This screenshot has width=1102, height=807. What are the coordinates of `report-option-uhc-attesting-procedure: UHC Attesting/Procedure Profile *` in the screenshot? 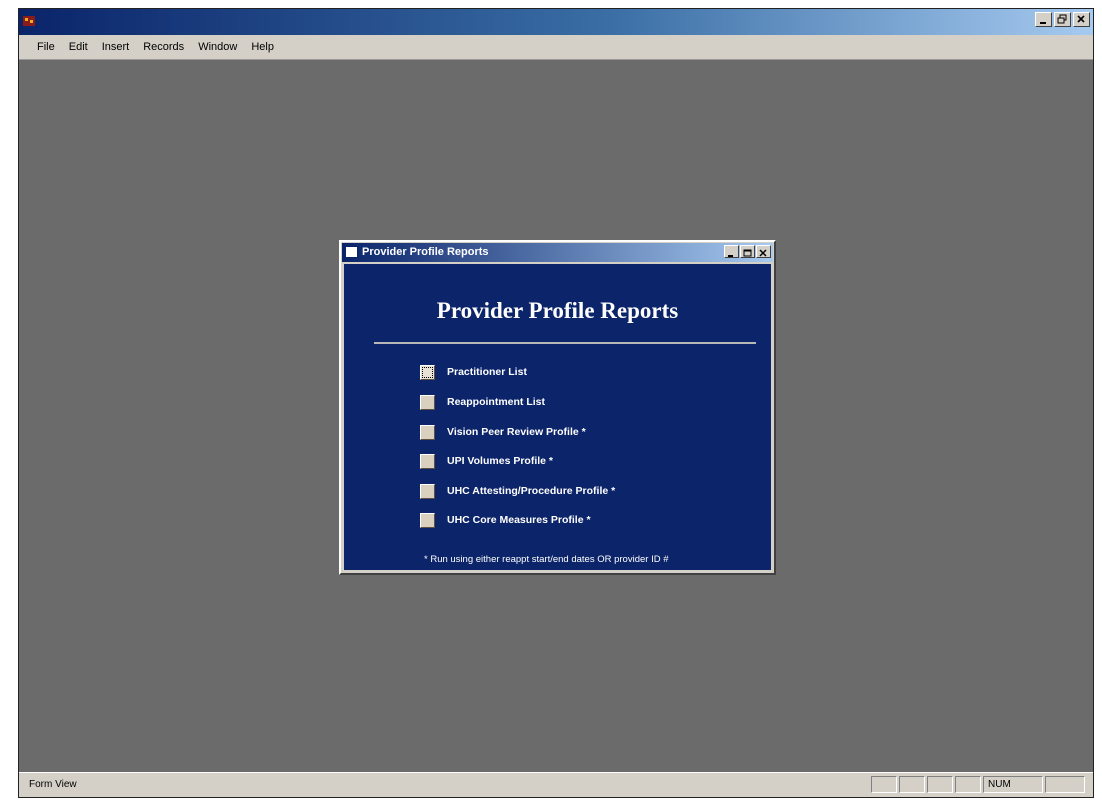 It's located at (517, 491).